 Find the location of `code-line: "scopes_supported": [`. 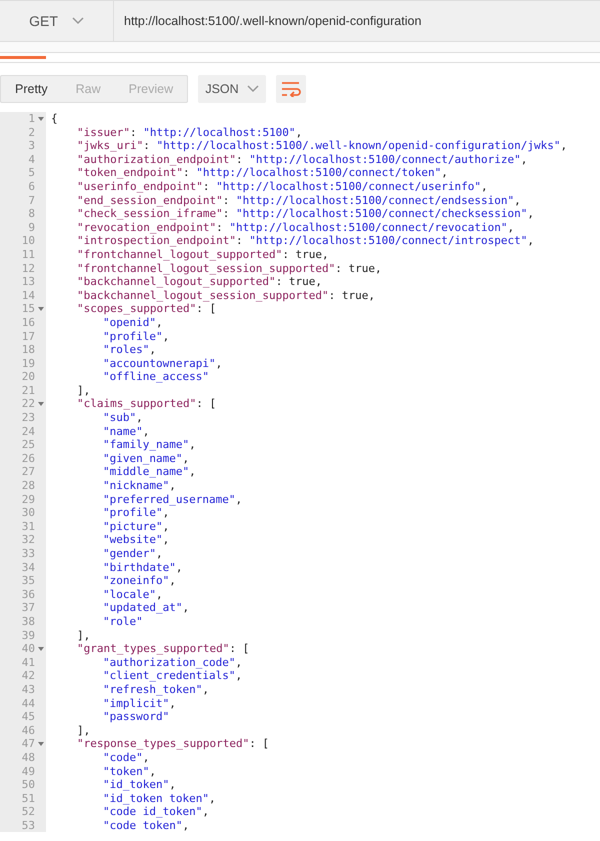

code-line: "scopes_supported": [ is located at coordinates (146, 309).